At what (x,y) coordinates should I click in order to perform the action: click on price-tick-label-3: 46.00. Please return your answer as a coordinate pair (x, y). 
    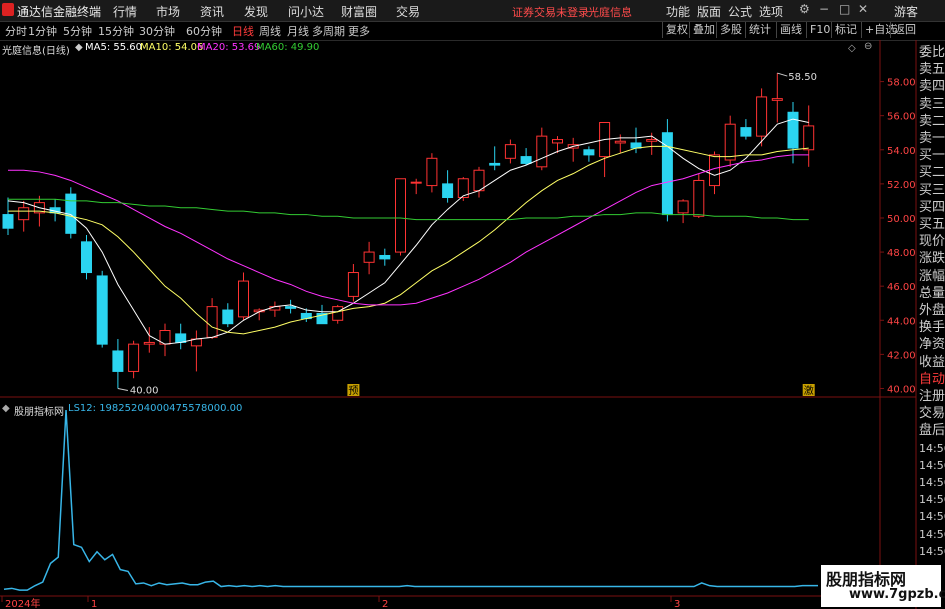
    Looking at the image, I should click on (901, 287).